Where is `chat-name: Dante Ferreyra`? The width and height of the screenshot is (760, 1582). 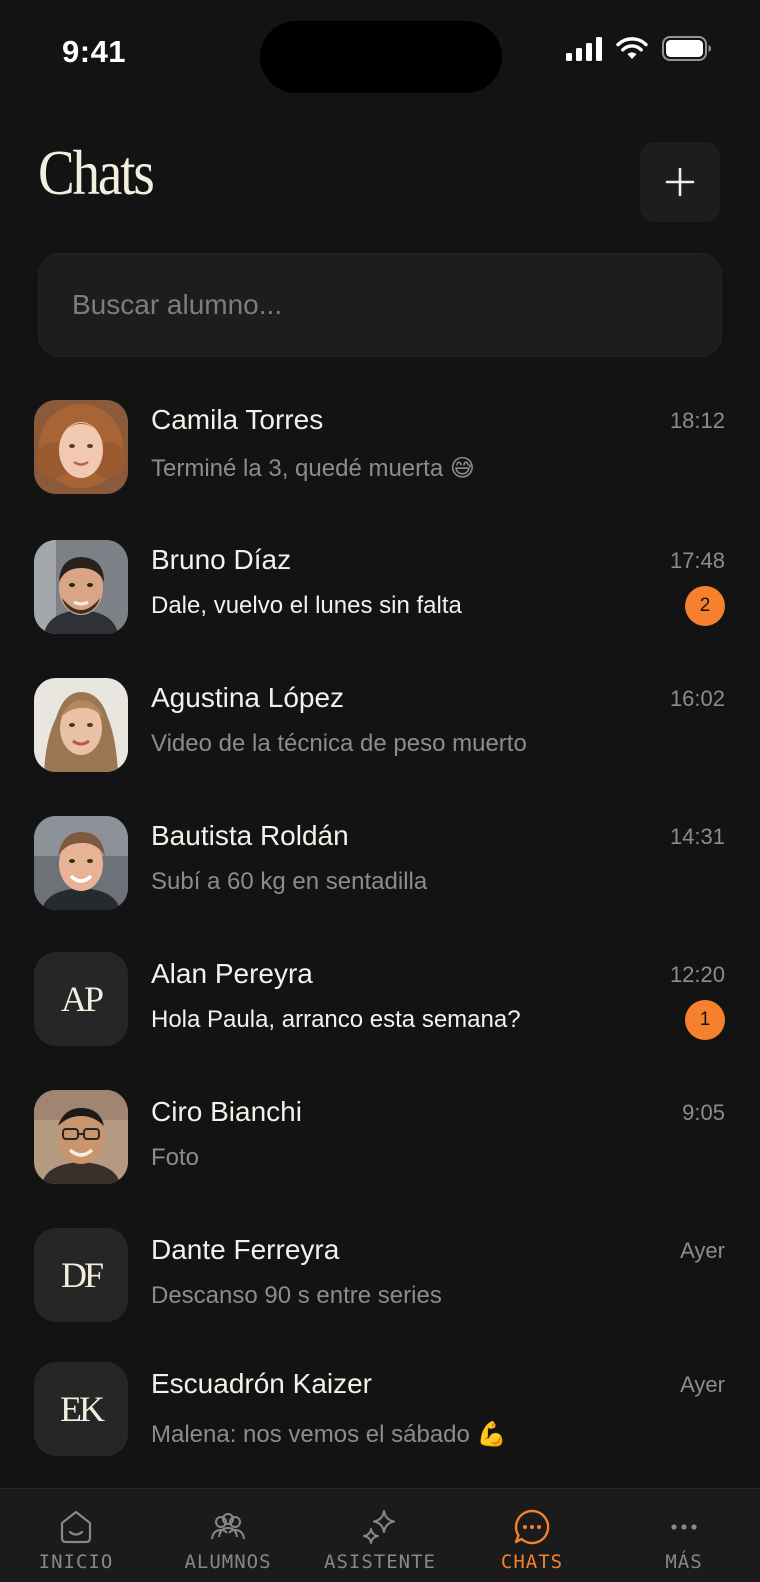 chat-name: Dante Ferreyra is located at coordinates (245, 1249).